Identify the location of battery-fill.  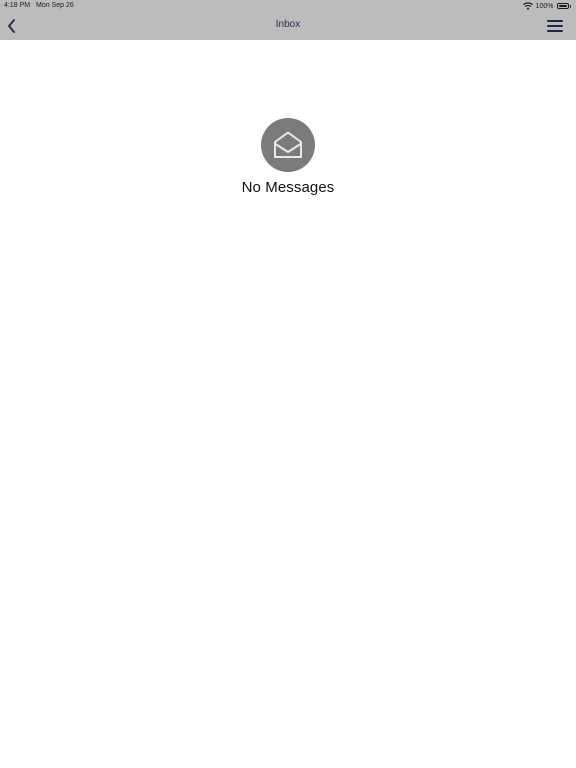
(562, 6).